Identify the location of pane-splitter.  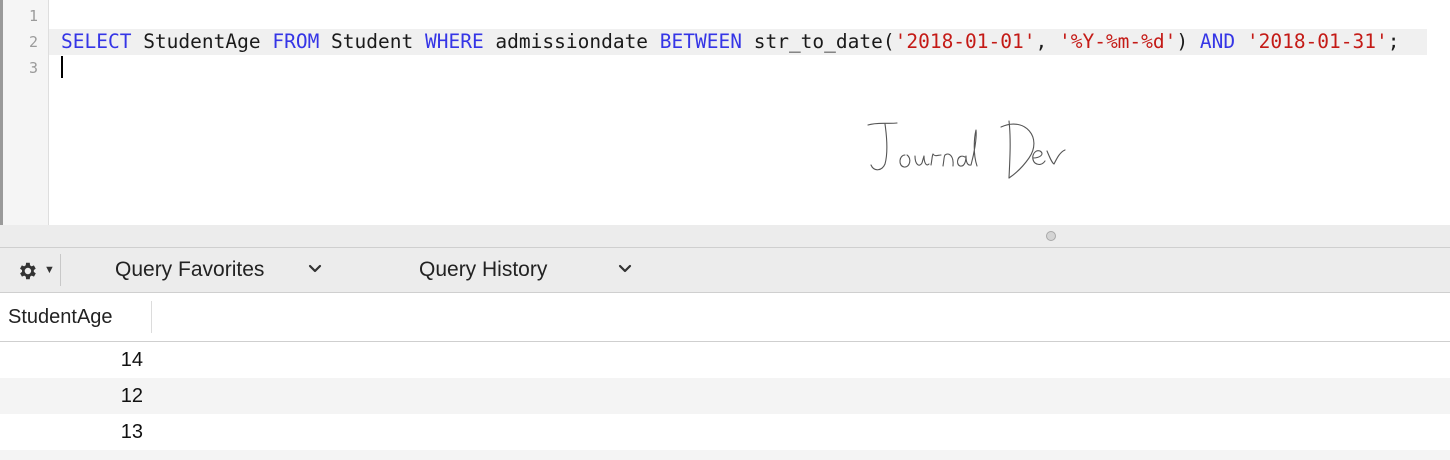
(725, 236).